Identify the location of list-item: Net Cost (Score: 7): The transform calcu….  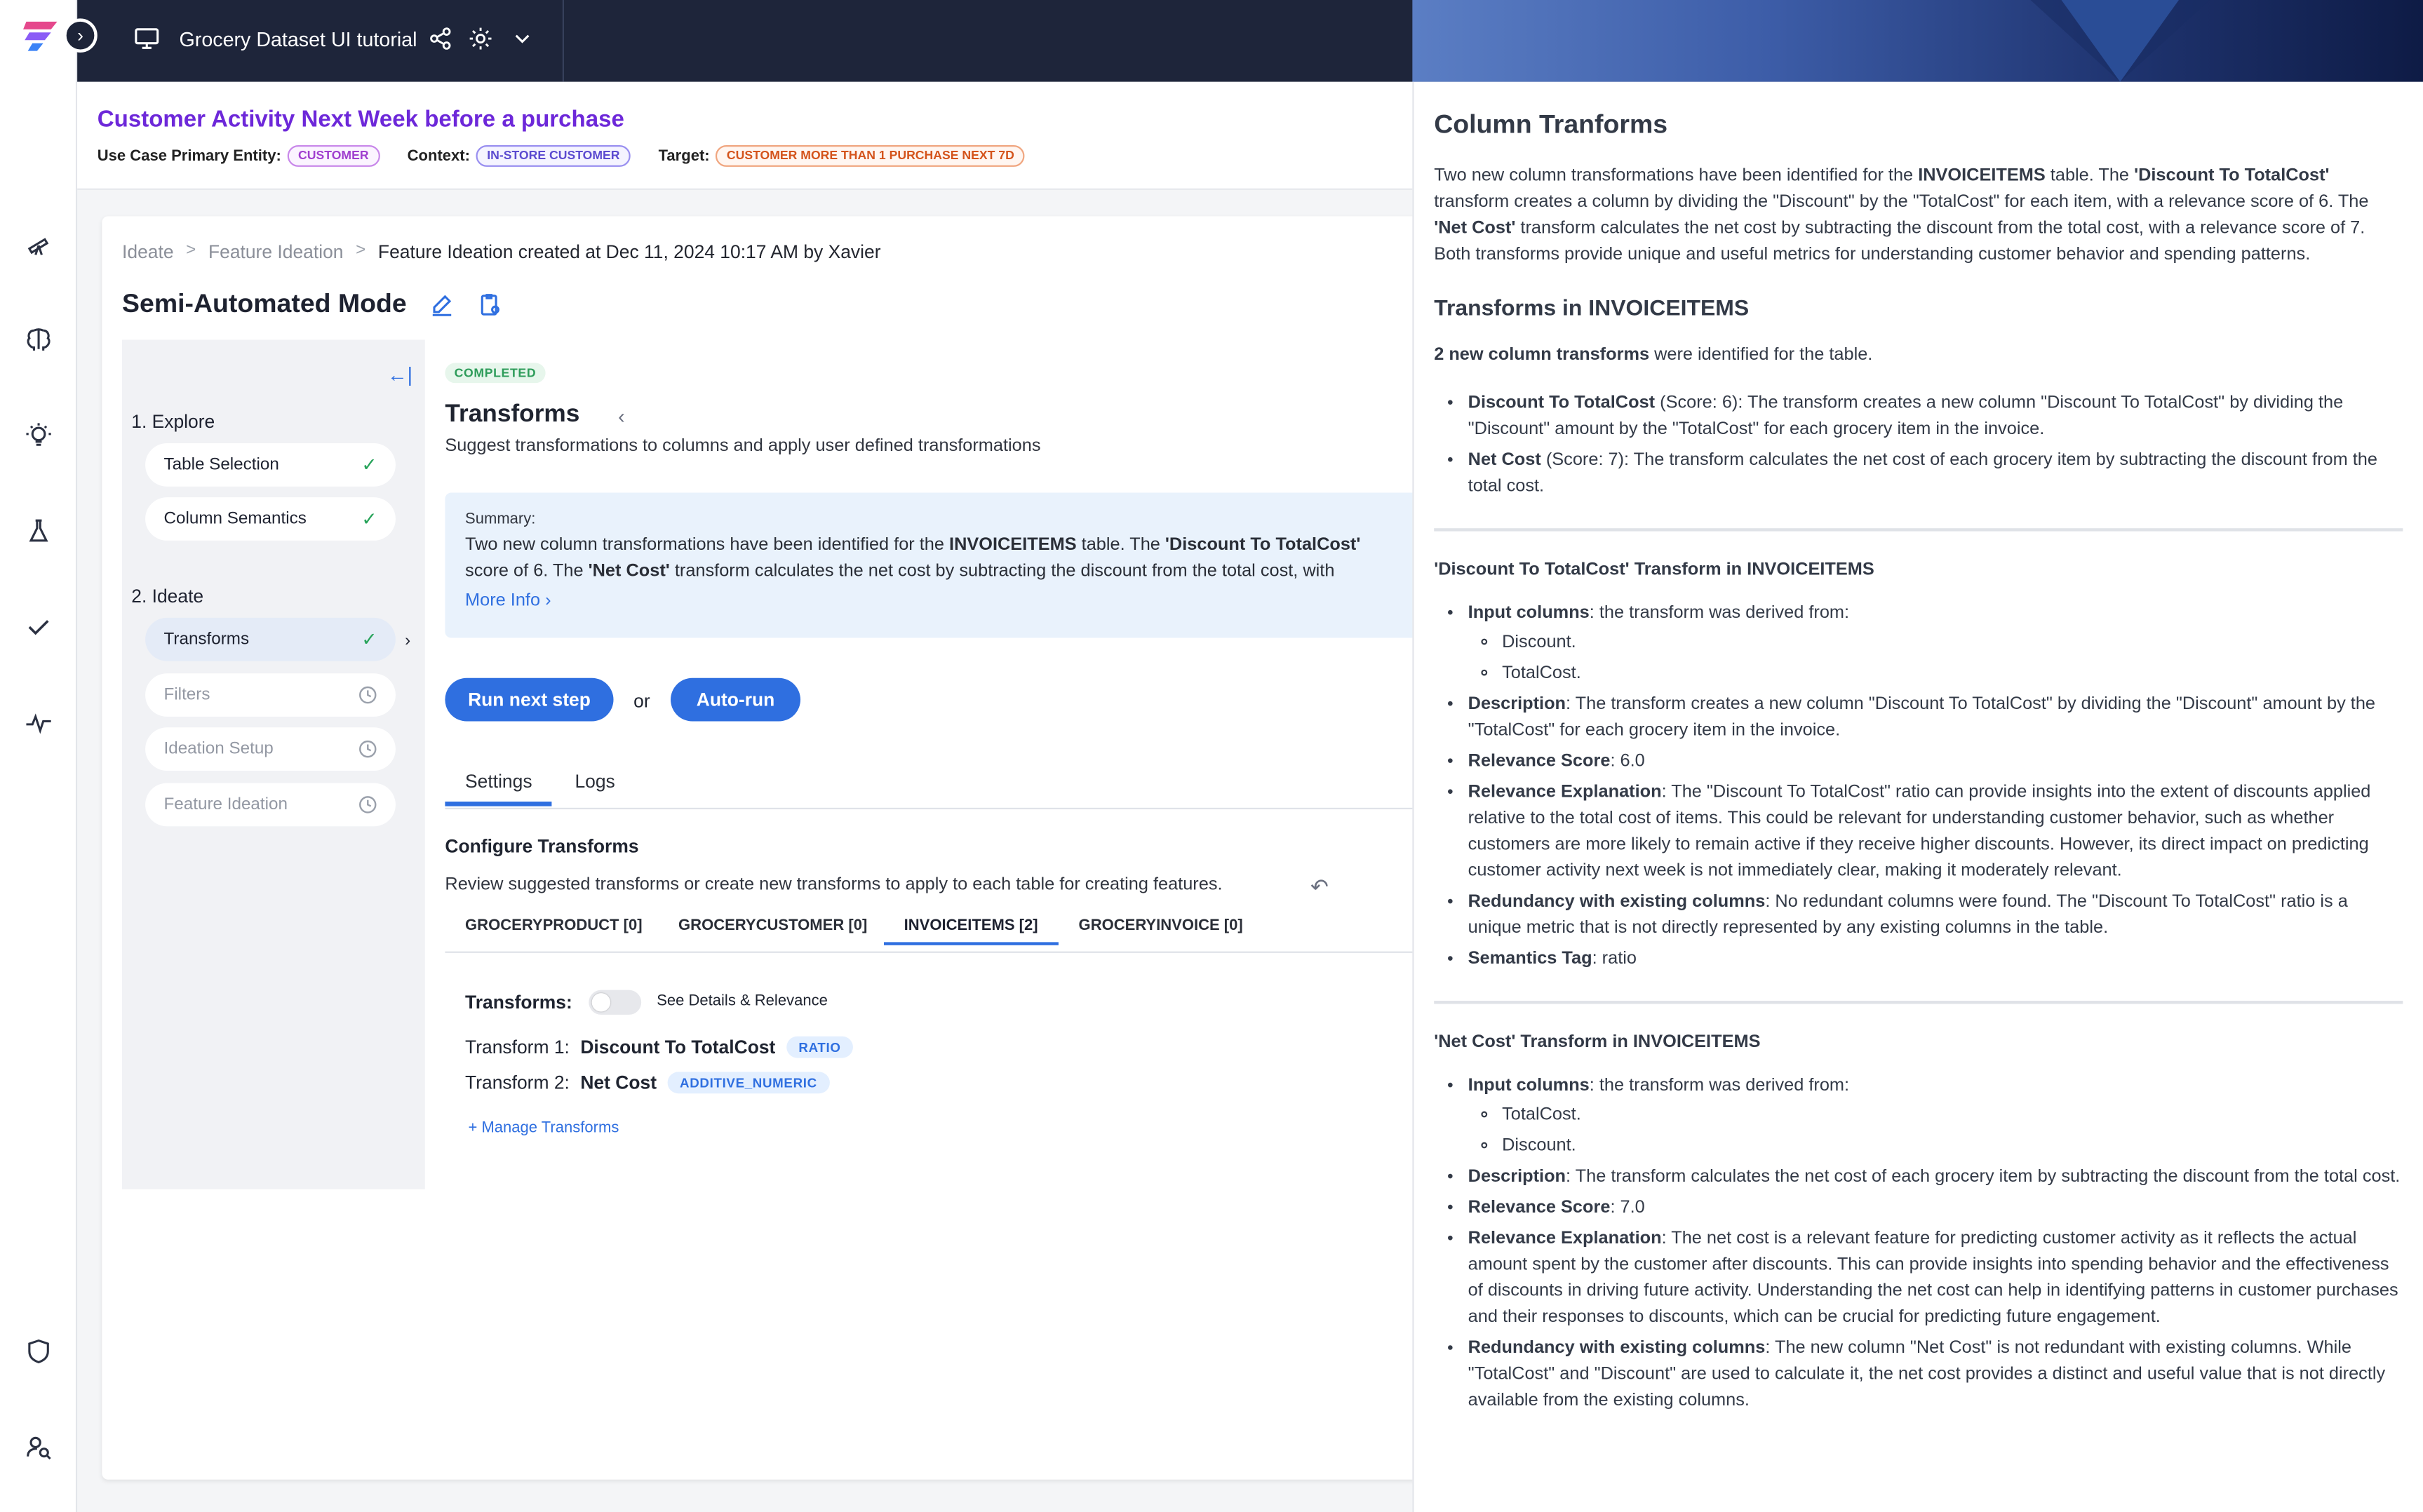
(1936, 474).